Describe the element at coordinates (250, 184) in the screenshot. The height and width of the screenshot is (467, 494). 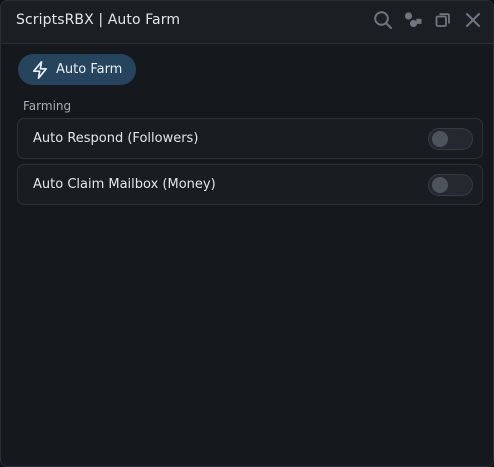
I see `toggle-auto-claim-mailbox: Auto Claim Mailbox (Money)` at that location.